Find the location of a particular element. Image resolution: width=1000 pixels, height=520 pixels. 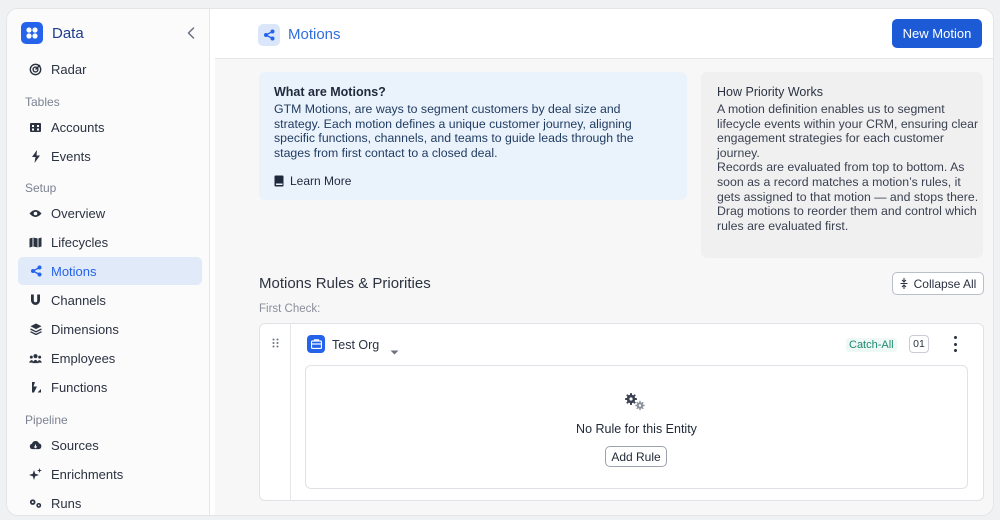

page-header: Motions New Motion is located at coordinates (604, 34).